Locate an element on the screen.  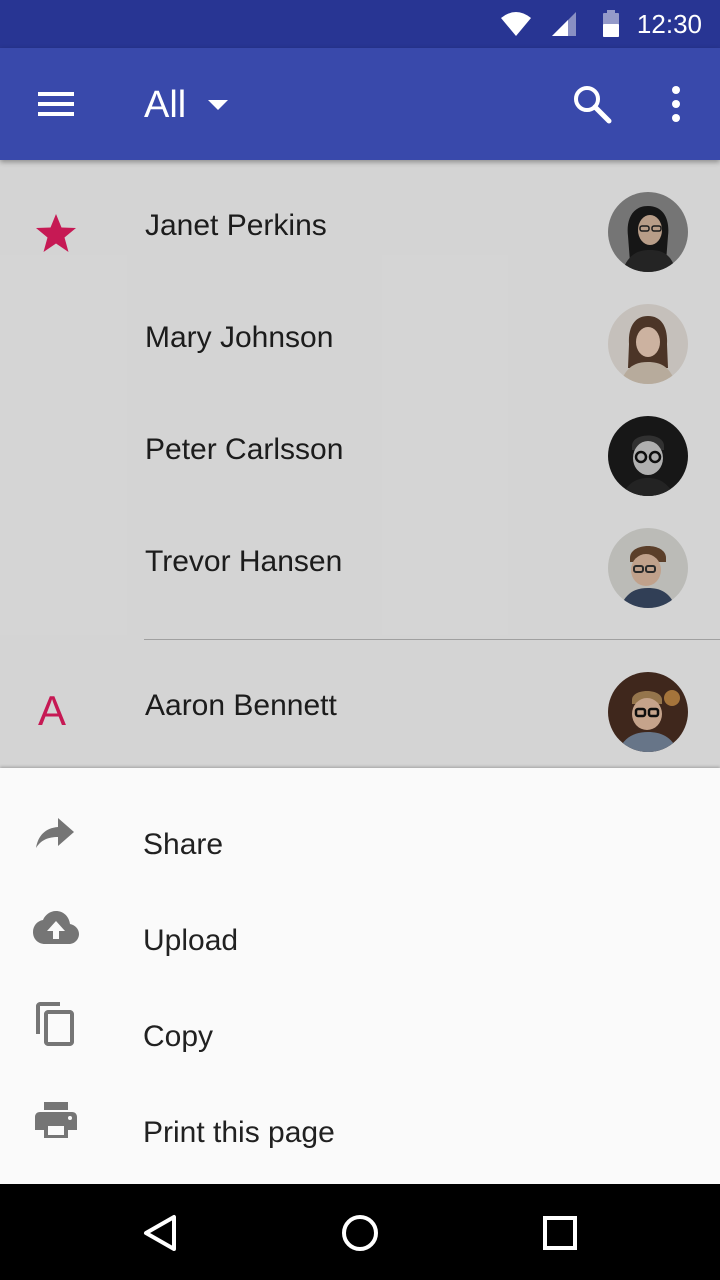
back-icon is located at coordinates (160, 1233).